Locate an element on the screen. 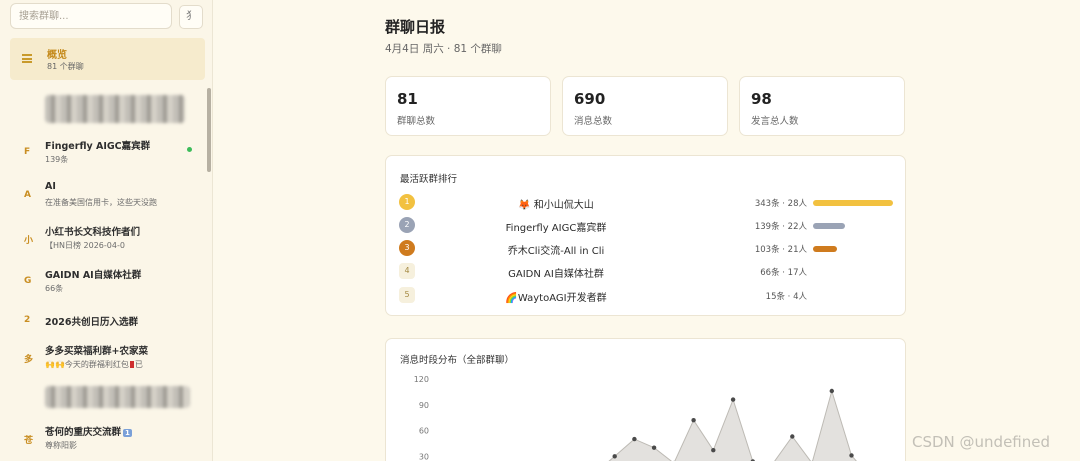 Image resolution: width=1080 pixels, height=461 pixels. chart-title: 消息时段分布（全部群聊） is located at coordinates (457, 360).